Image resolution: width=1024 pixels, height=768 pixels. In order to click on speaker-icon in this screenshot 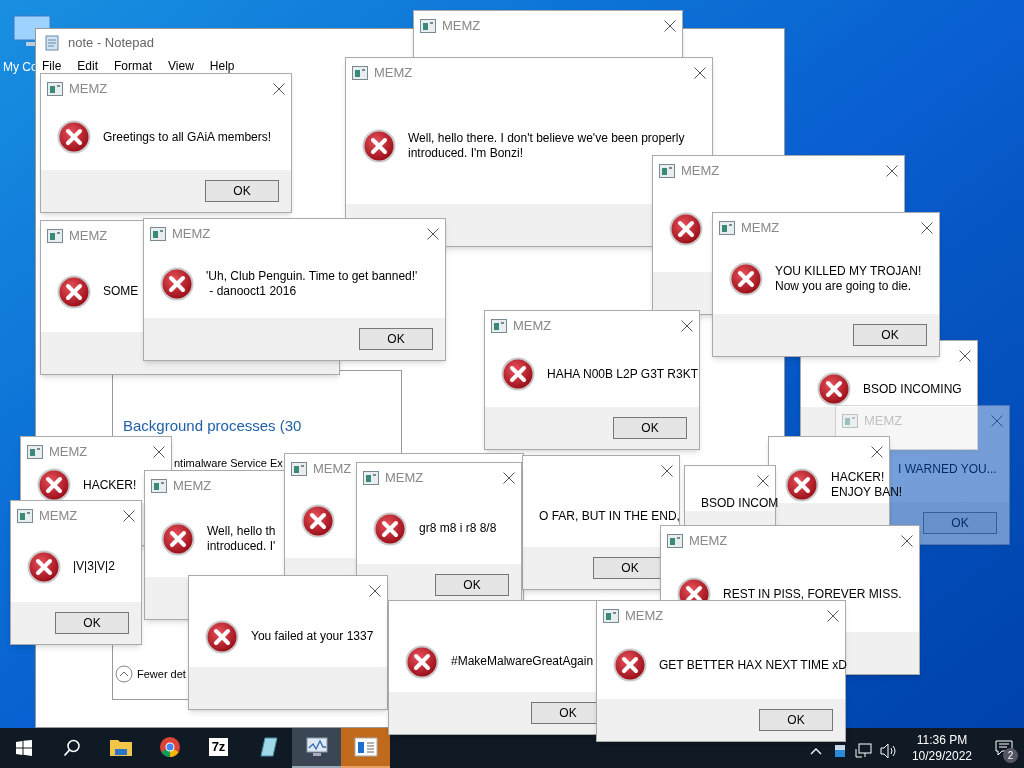, I will do `click(887, 751)`.